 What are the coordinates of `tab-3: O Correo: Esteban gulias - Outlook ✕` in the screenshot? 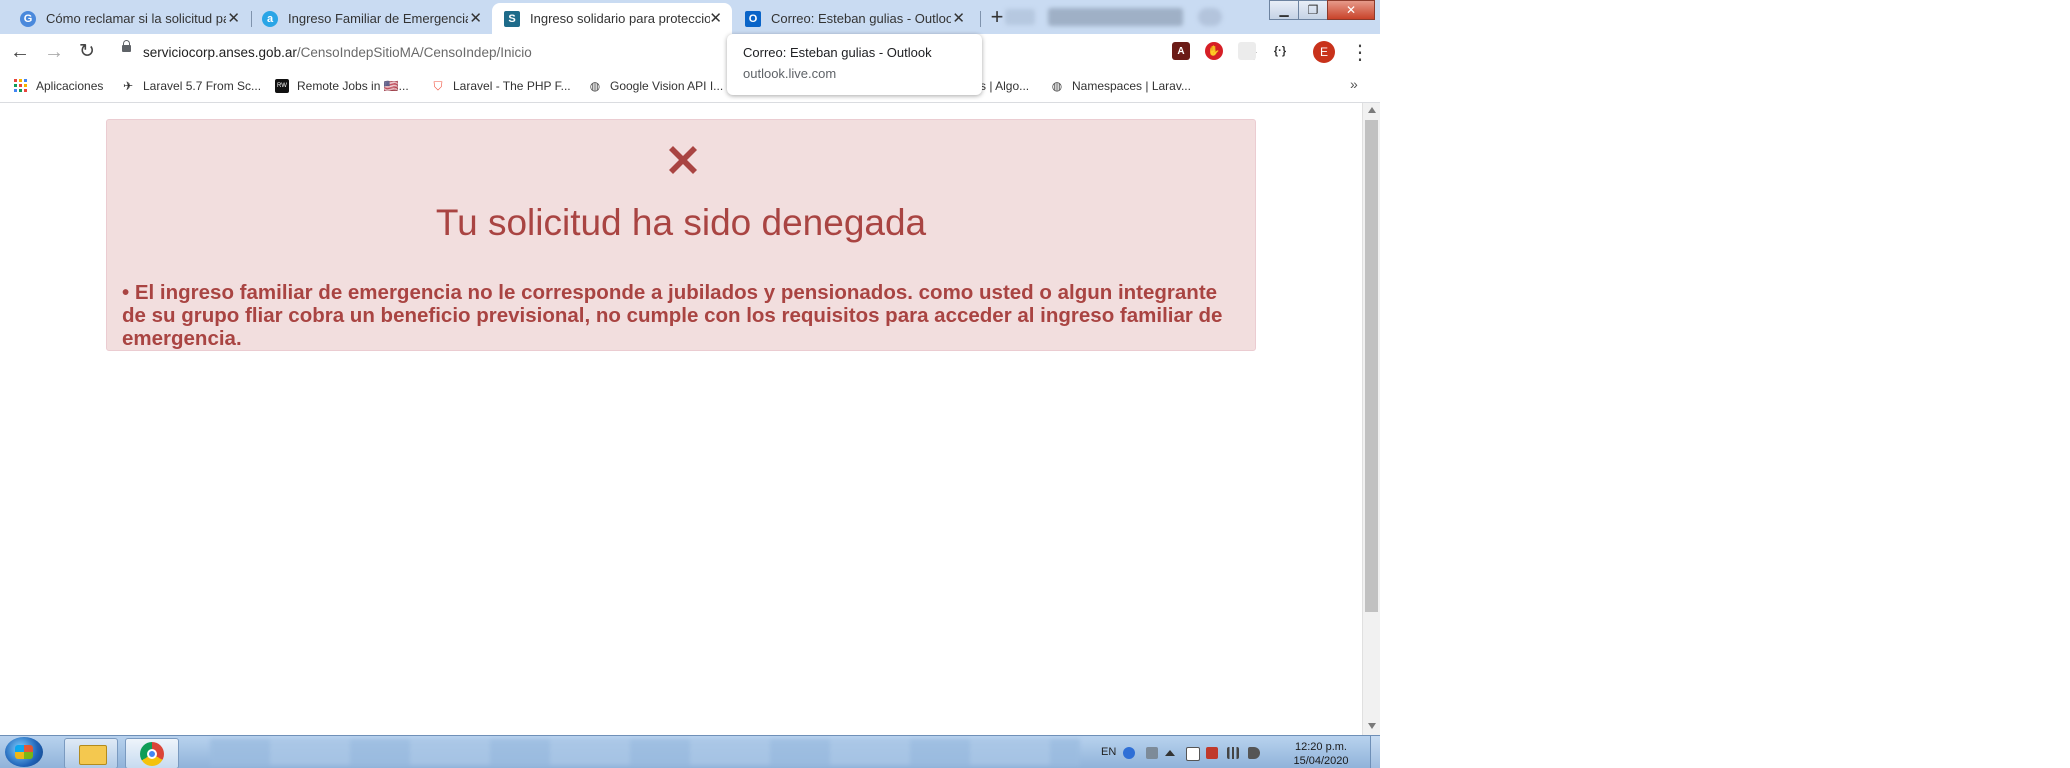 It's located at (855, 18).